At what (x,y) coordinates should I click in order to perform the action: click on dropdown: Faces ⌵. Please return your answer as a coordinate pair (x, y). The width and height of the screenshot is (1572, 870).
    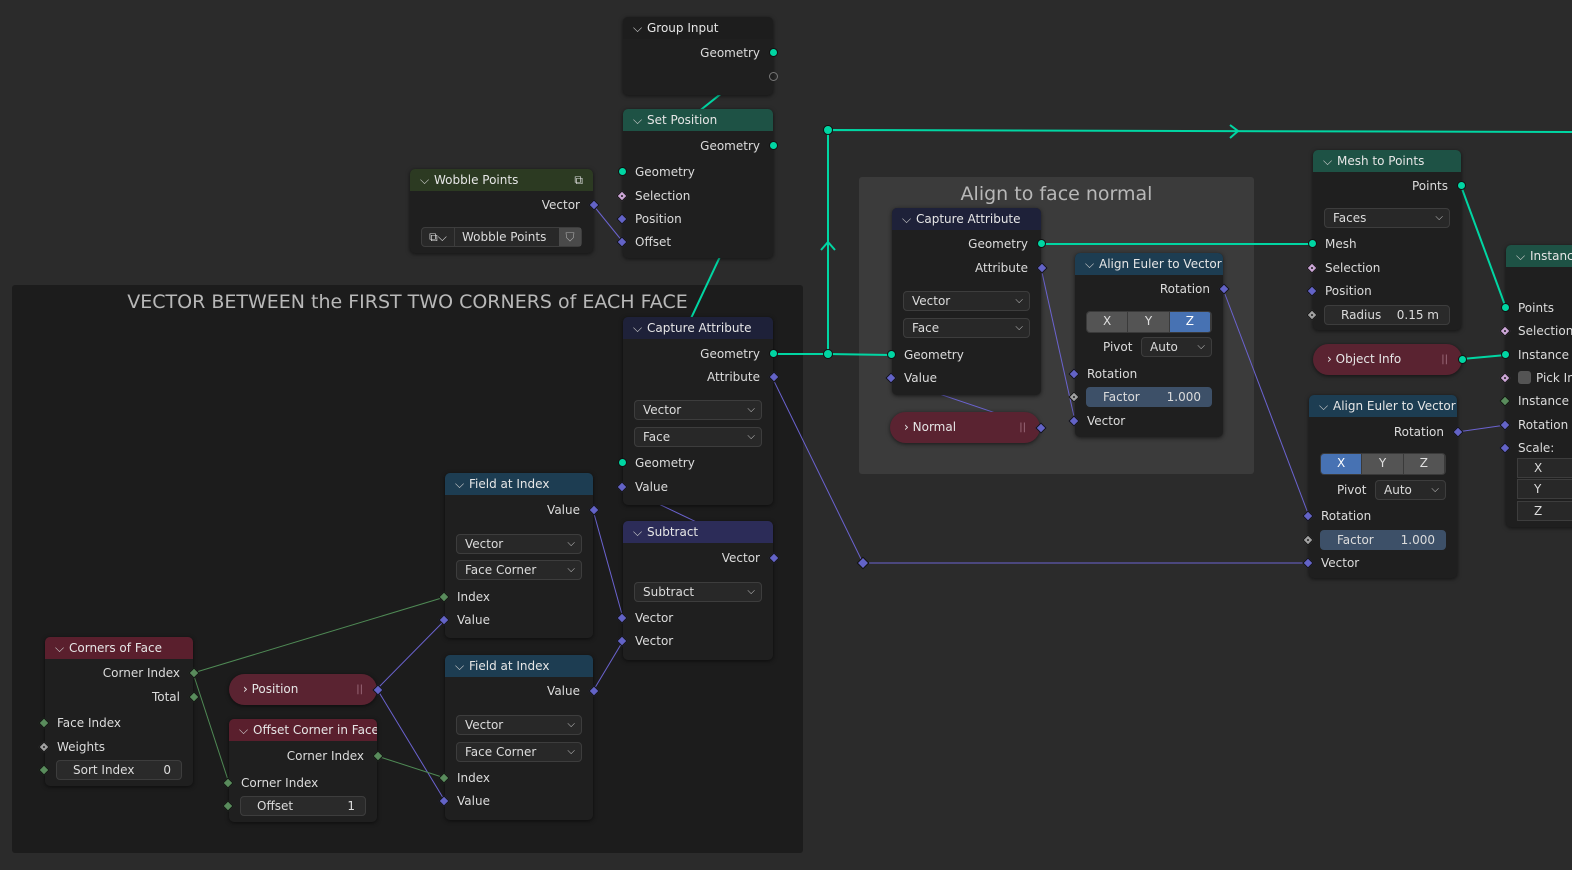
    Looking at the image, I should click on (1387, 218).